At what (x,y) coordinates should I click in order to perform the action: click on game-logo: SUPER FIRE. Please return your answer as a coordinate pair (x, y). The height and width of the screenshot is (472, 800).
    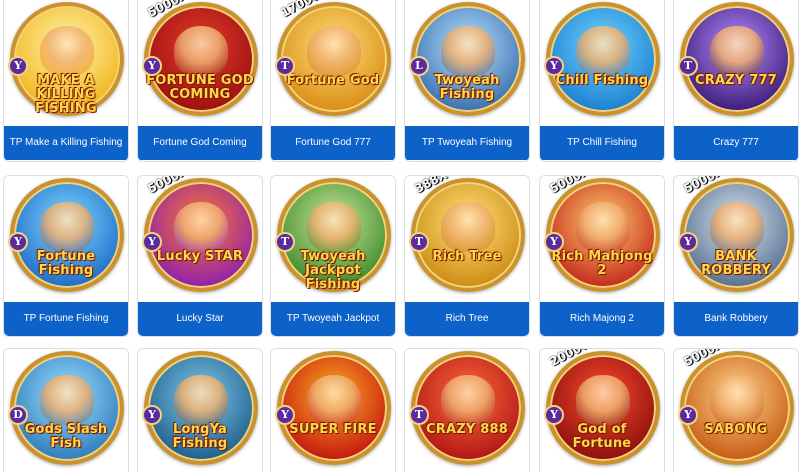
    Looking at the image, I should click on (333, 429).